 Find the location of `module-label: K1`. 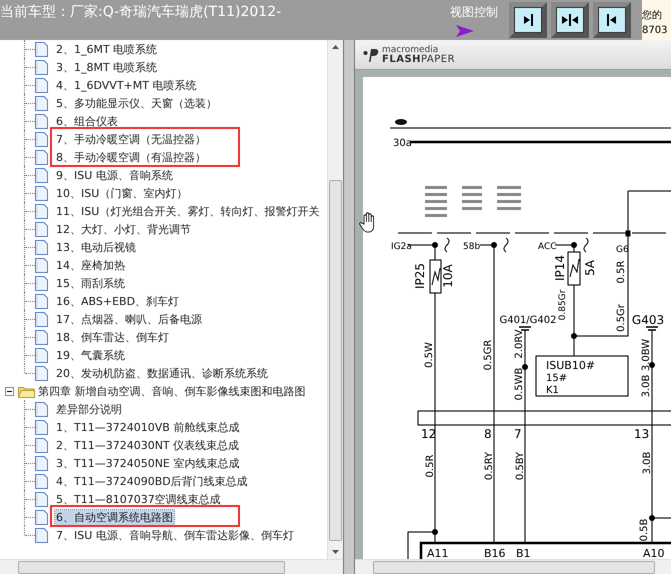

module-label: K1 is located at coordinates (552, 390).